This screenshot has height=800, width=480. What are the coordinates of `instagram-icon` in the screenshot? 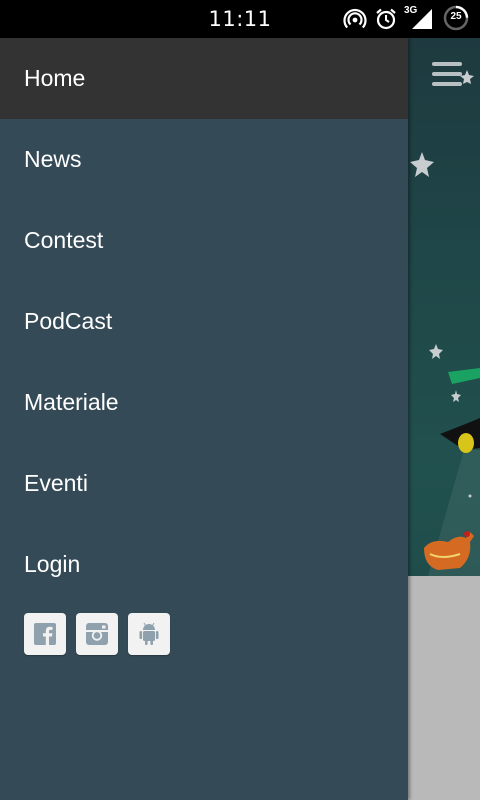 It's located at (97, 634).